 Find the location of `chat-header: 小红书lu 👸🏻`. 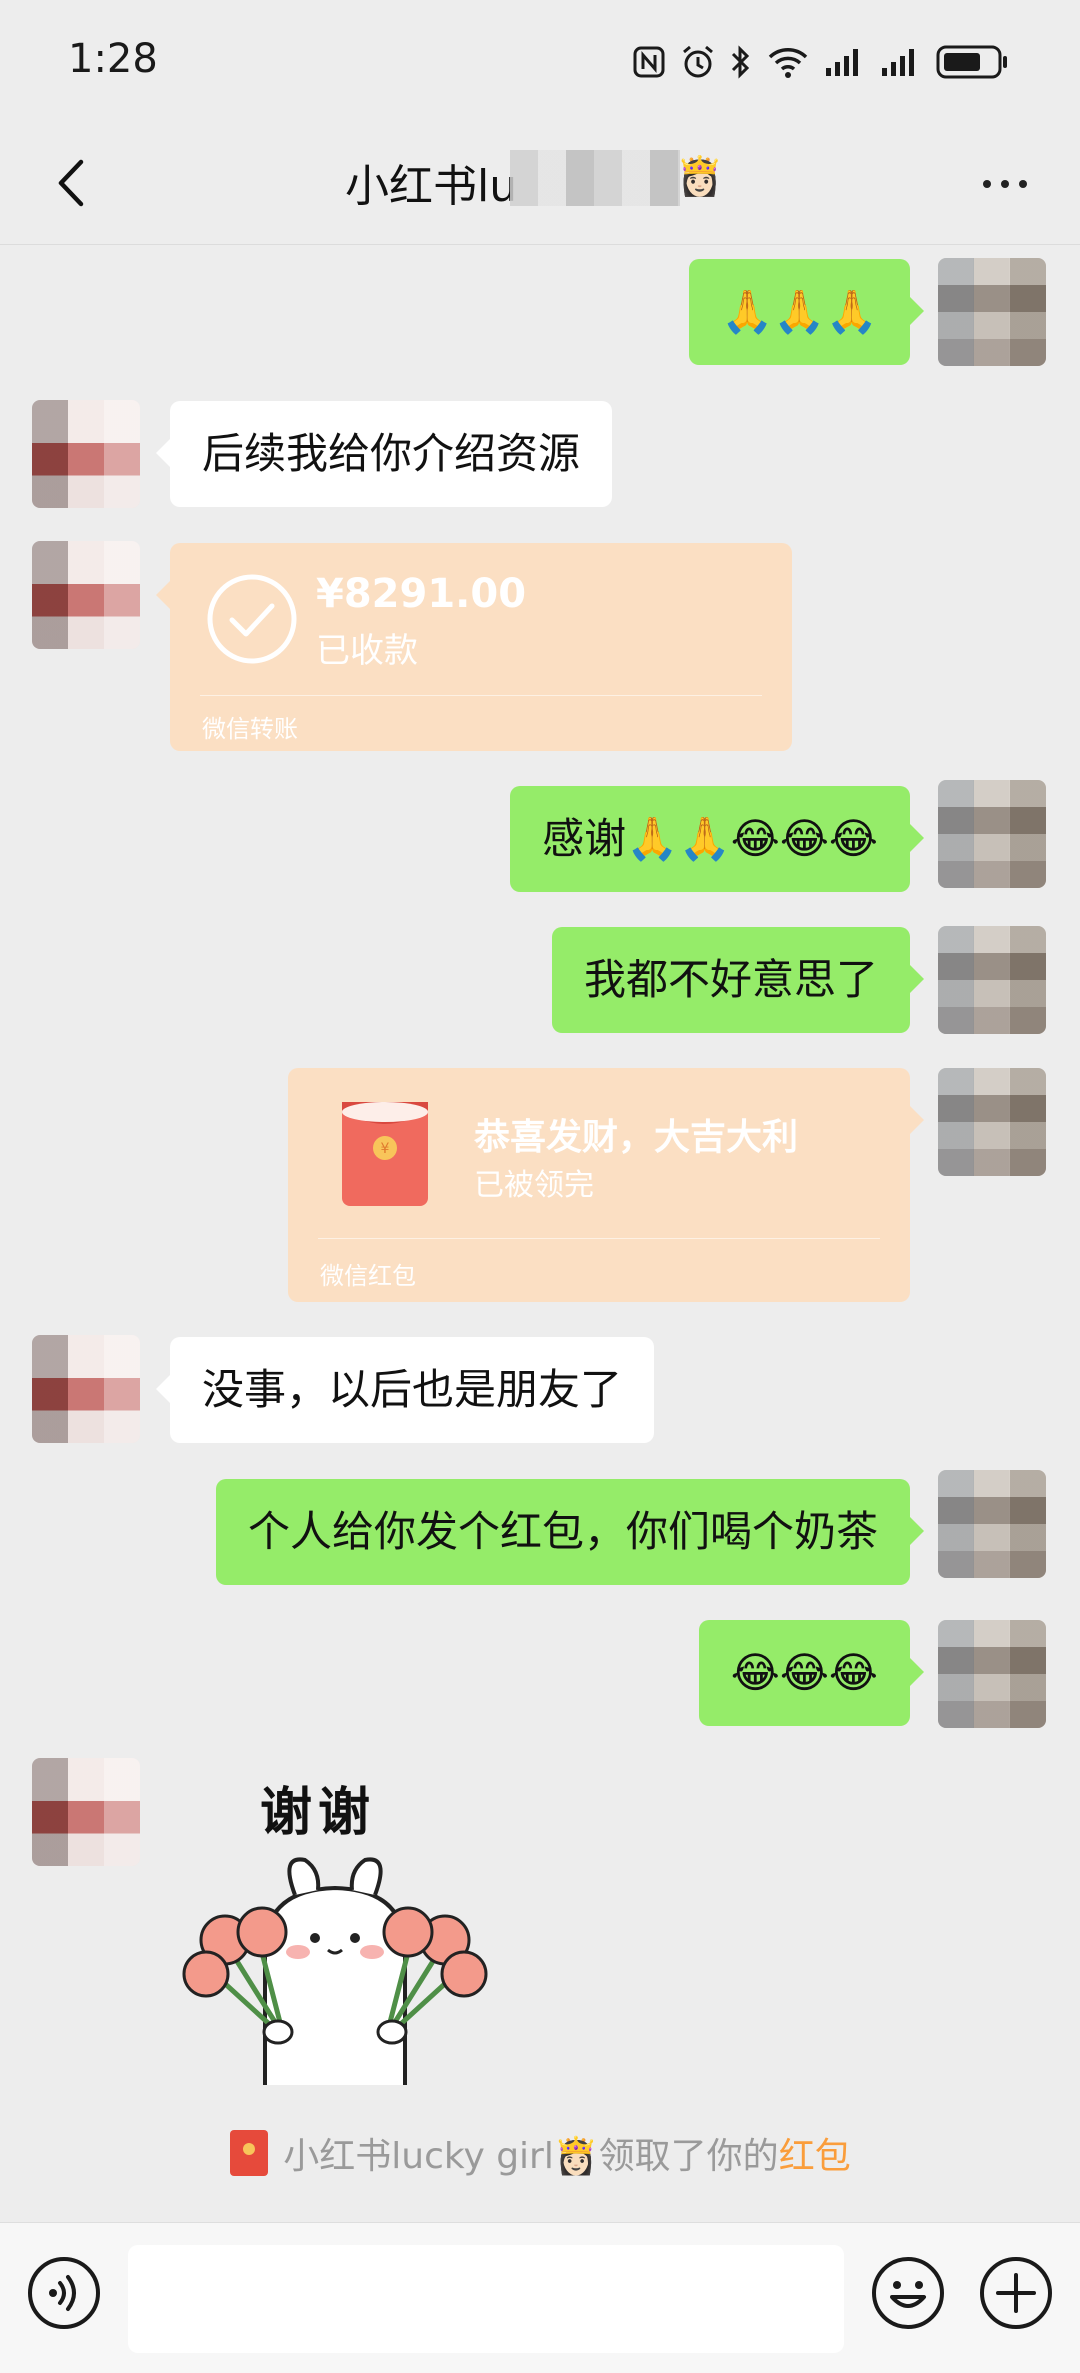

chat-header: 小红书lu 👸🏻 is located at coordinates (540, 182).